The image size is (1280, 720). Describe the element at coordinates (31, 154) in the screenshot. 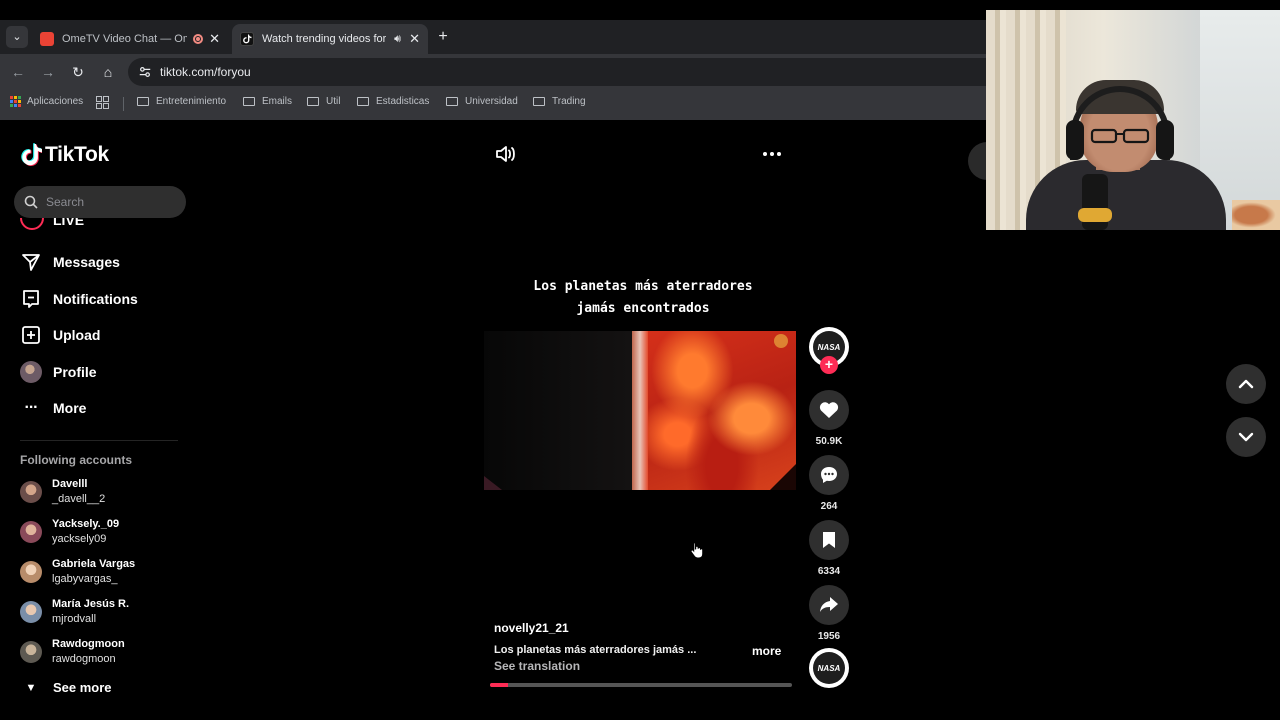

I see `tiktok-logo-icon` at that location.